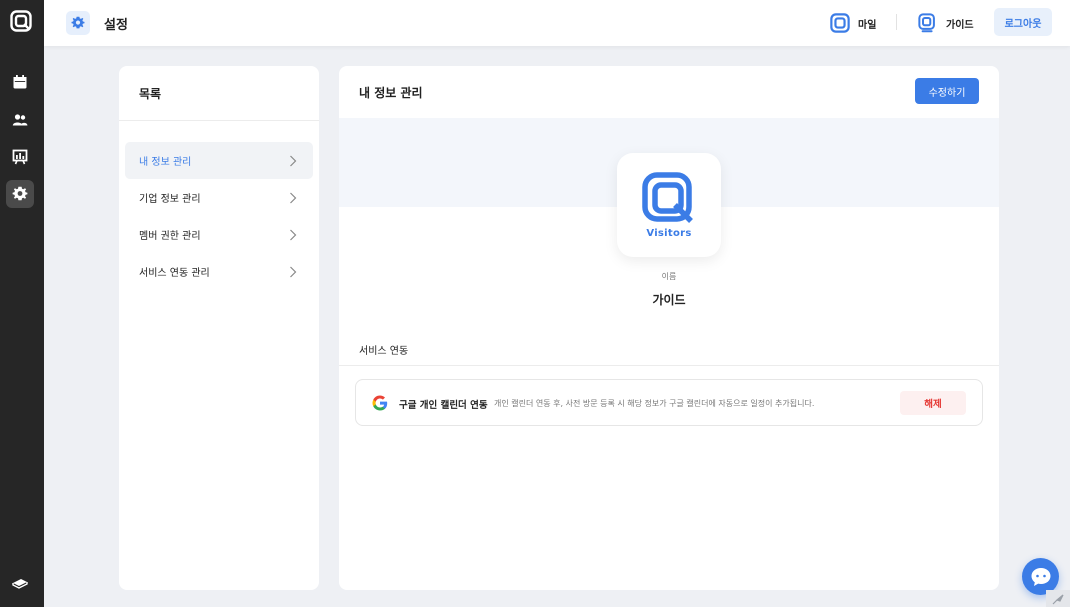 Image resolution: width=1070 pixels, height=607 pixels. What do you see at coordinates (443, 405) in the screenshot?
I see `service-name: 구글 개인 캘린더 연동` at bounding box center [443, 405].